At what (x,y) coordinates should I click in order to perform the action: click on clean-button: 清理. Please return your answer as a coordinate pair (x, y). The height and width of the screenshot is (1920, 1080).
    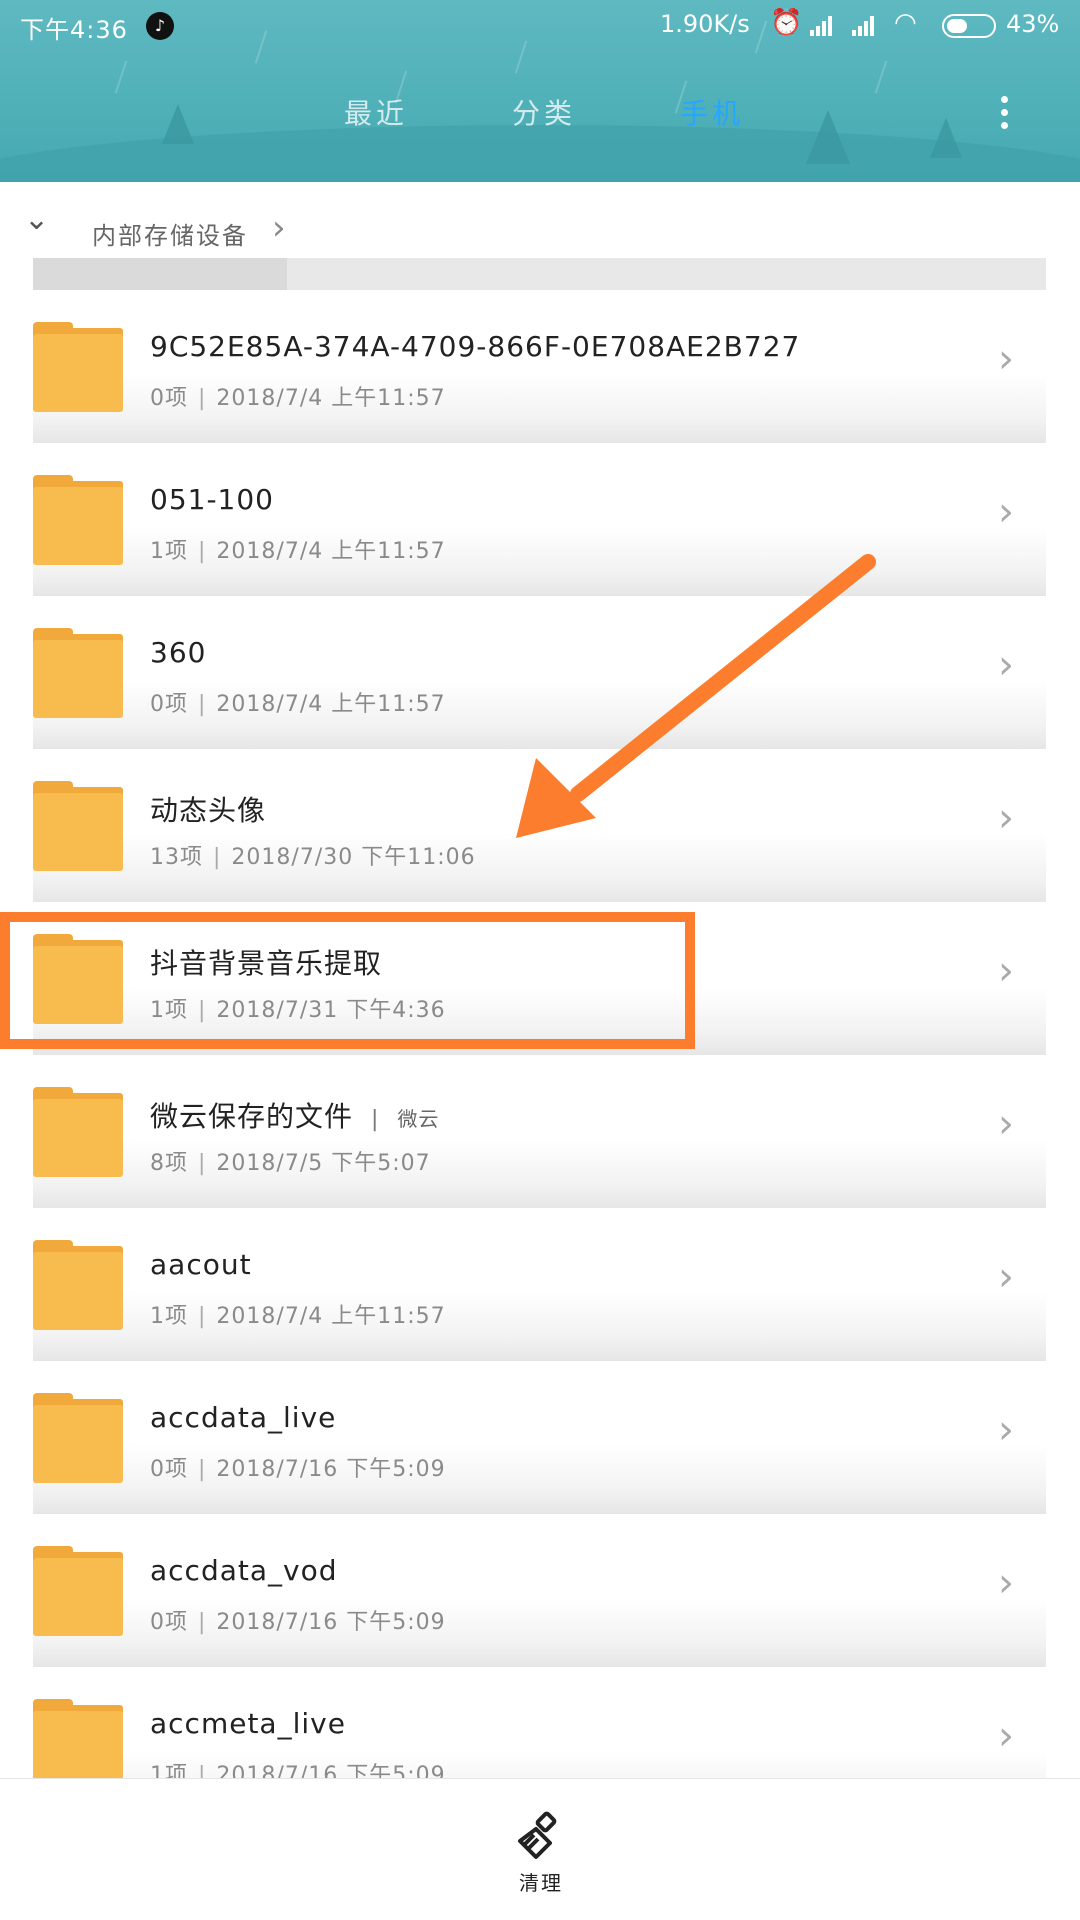
    Looking at the image, I should click on (541, 1859).